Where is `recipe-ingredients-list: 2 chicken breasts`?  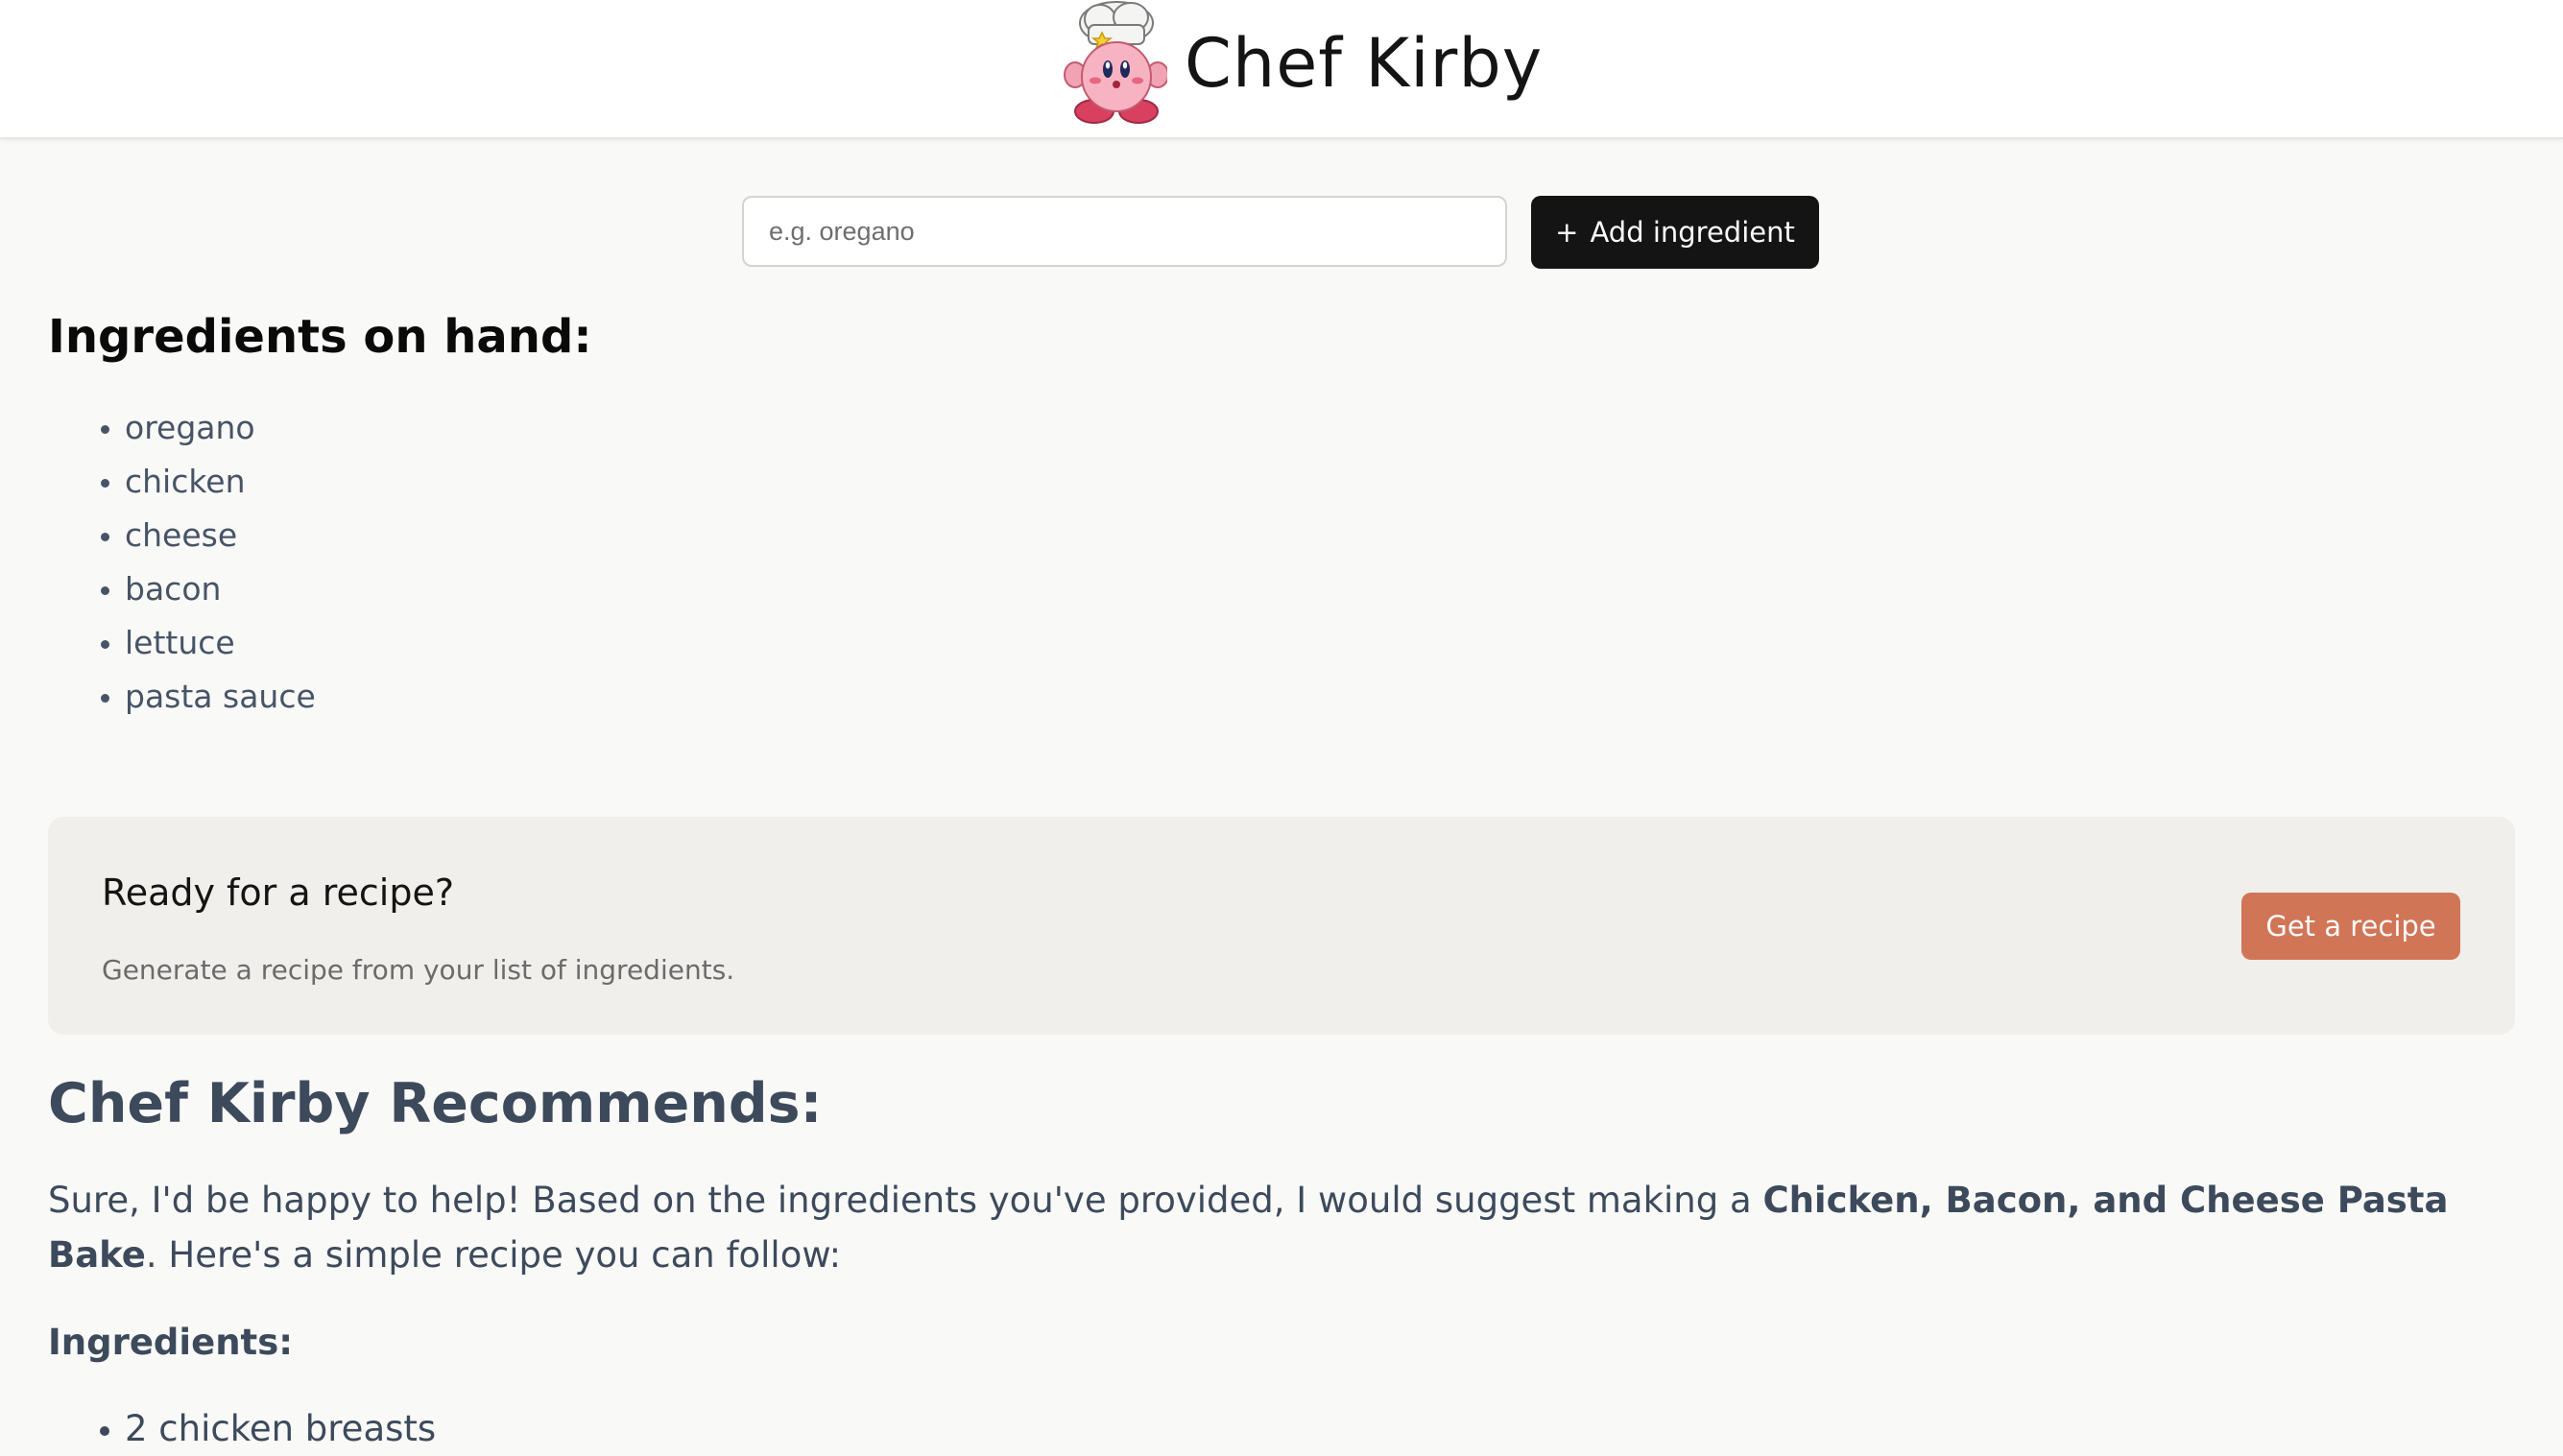 recipe-ingredients-list: 2 chicken breasts is located at coordinates (242, 1429).